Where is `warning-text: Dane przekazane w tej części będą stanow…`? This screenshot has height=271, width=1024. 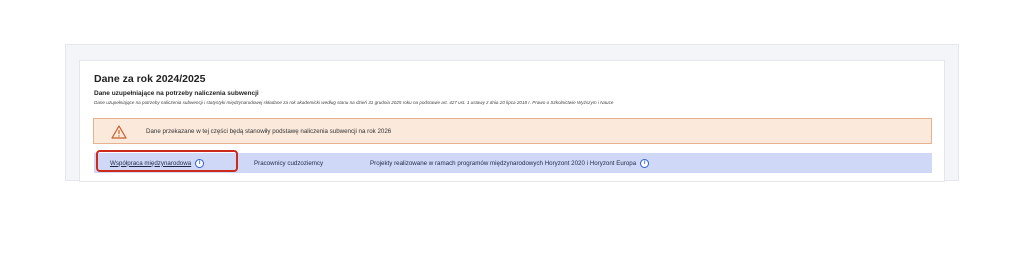 warning-text: Dane przekazane w tej części będą stanow… is located at coordinates (269, 131).